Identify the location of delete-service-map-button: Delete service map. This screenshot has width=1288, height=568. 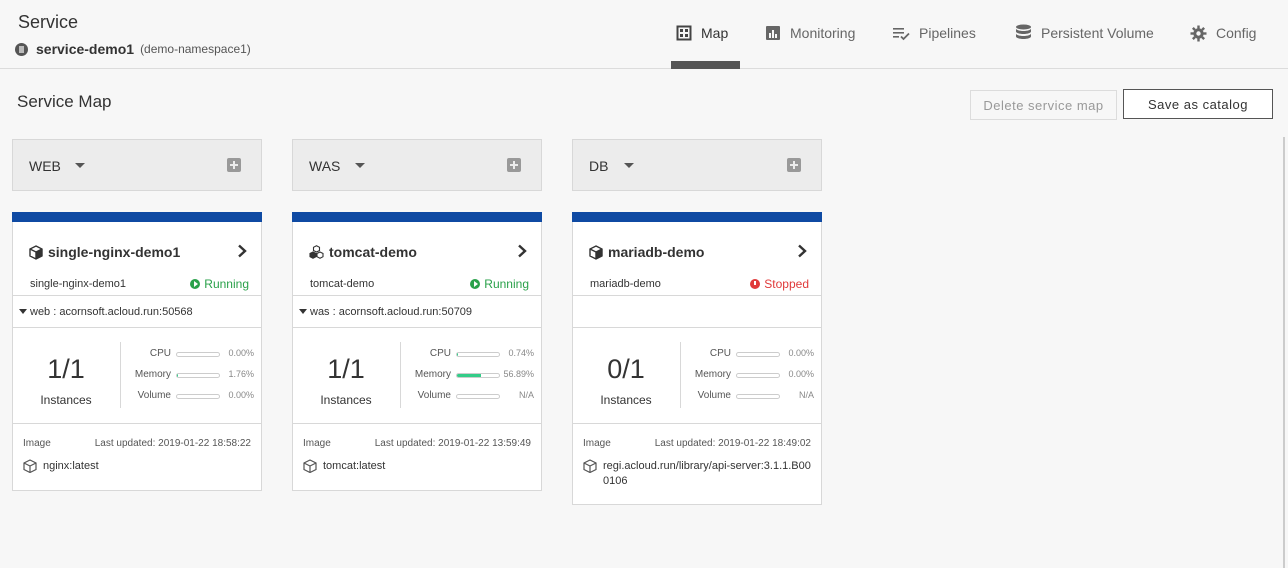
(1043, 105).